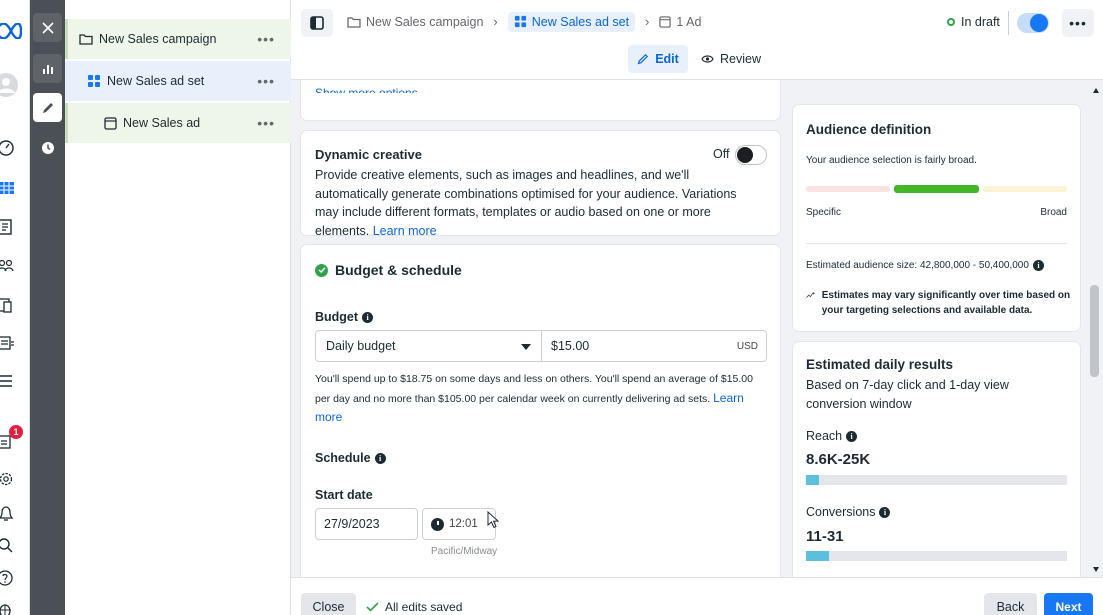  I want to click on ad-page-icon, so click(110, 123).